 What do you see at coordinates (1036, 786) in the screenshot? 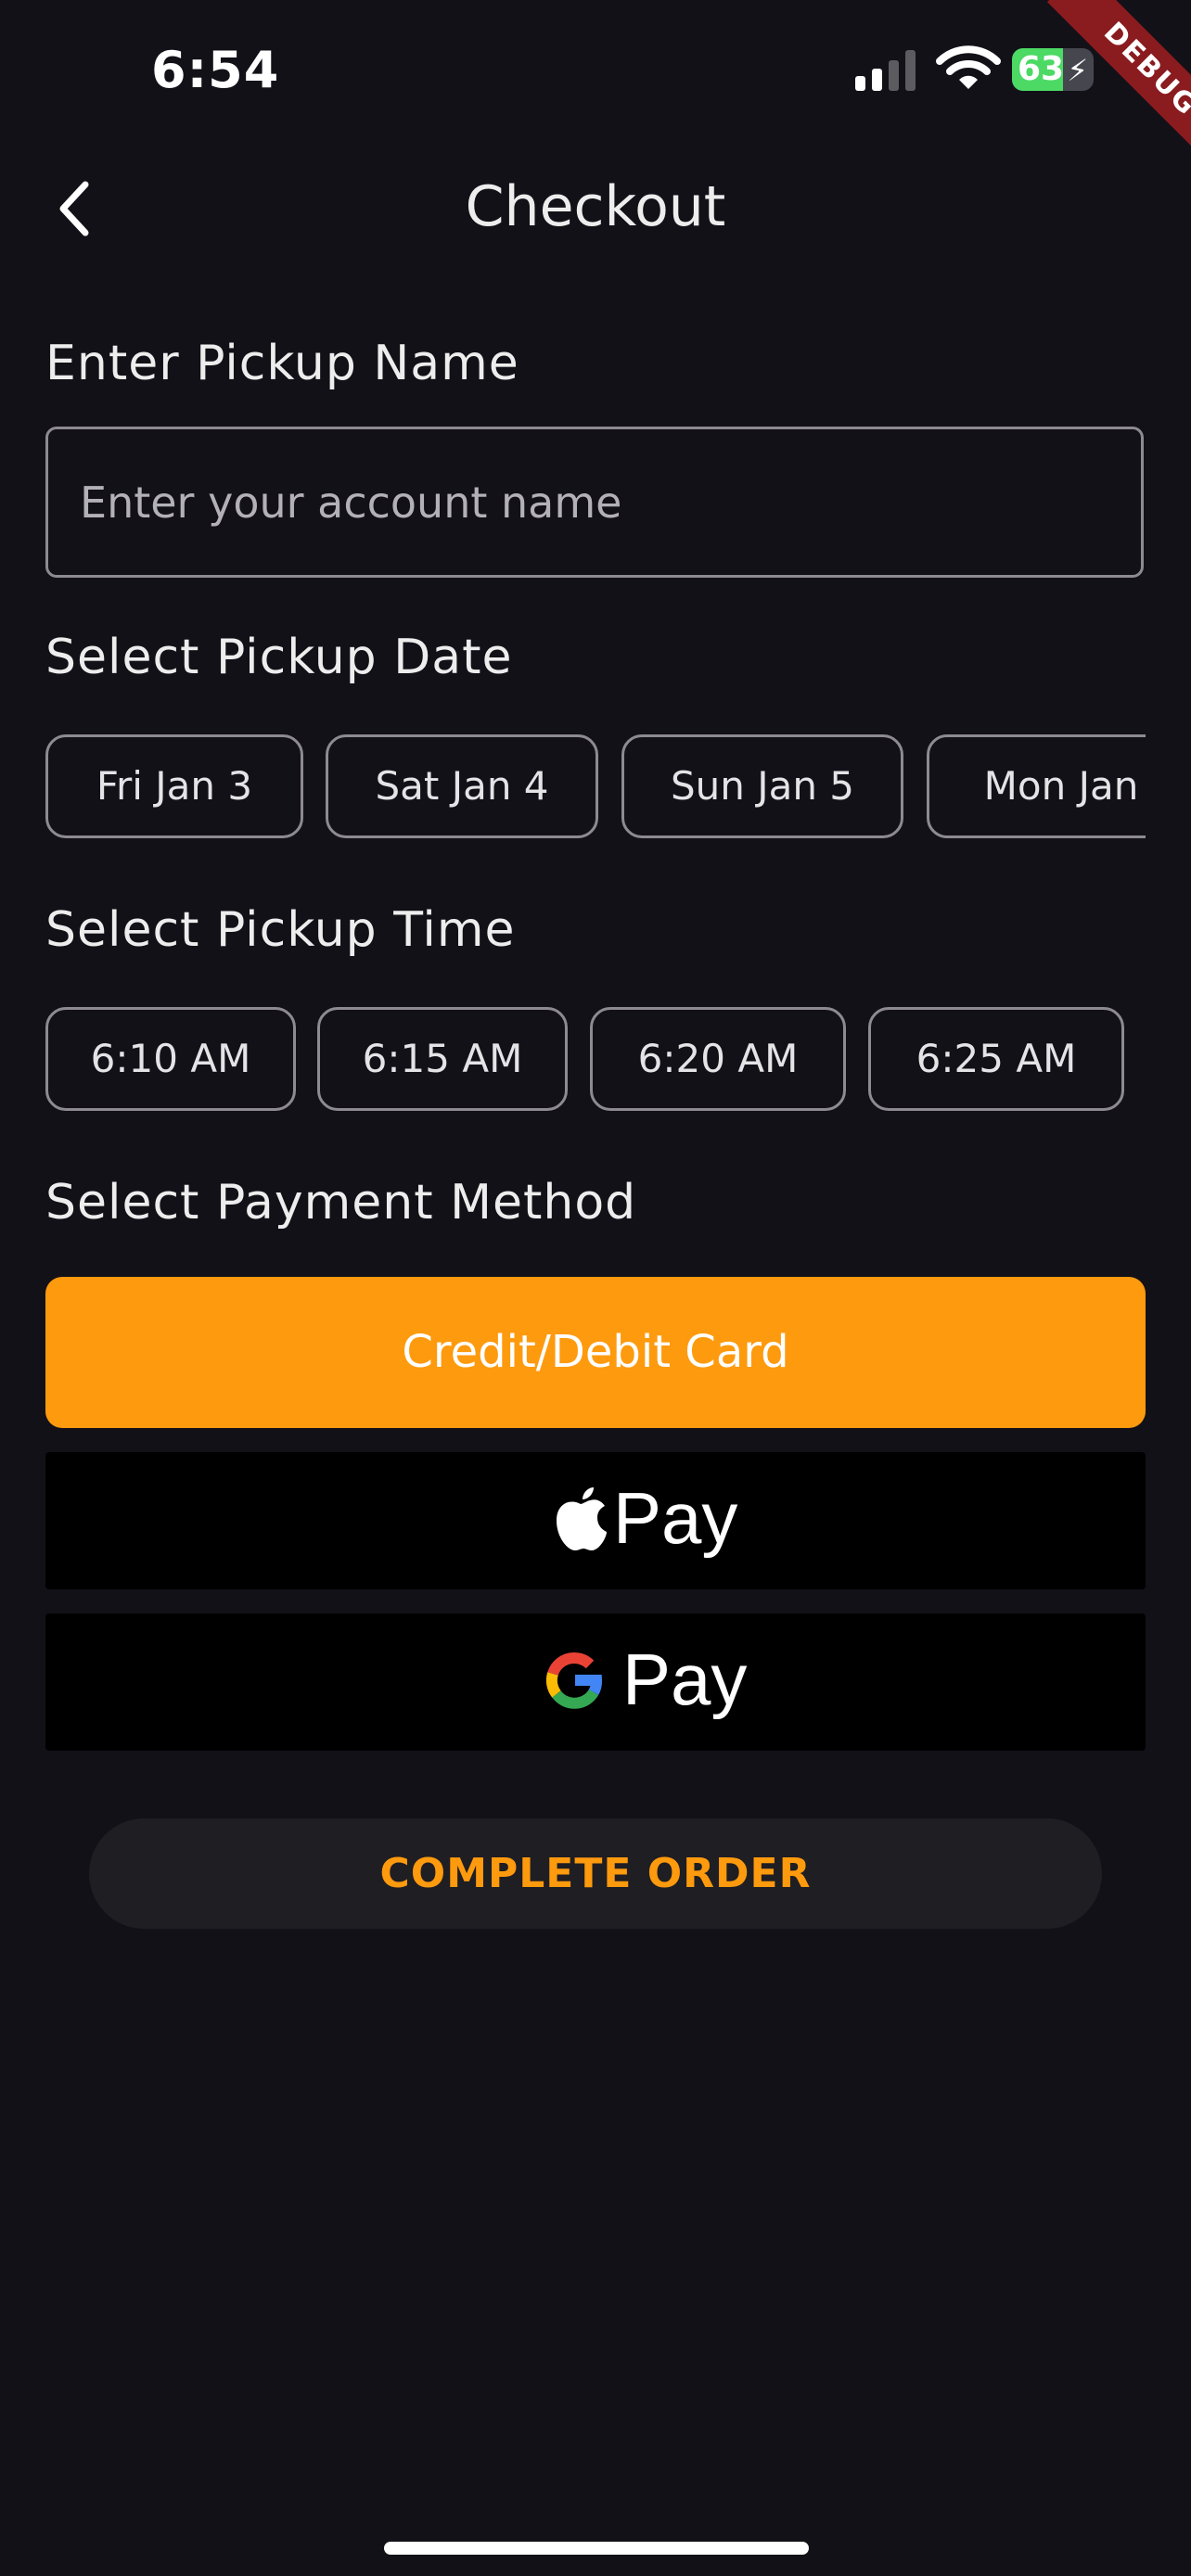
I see `date-chip: Mon Jan` at bounding box center [1036, 786].